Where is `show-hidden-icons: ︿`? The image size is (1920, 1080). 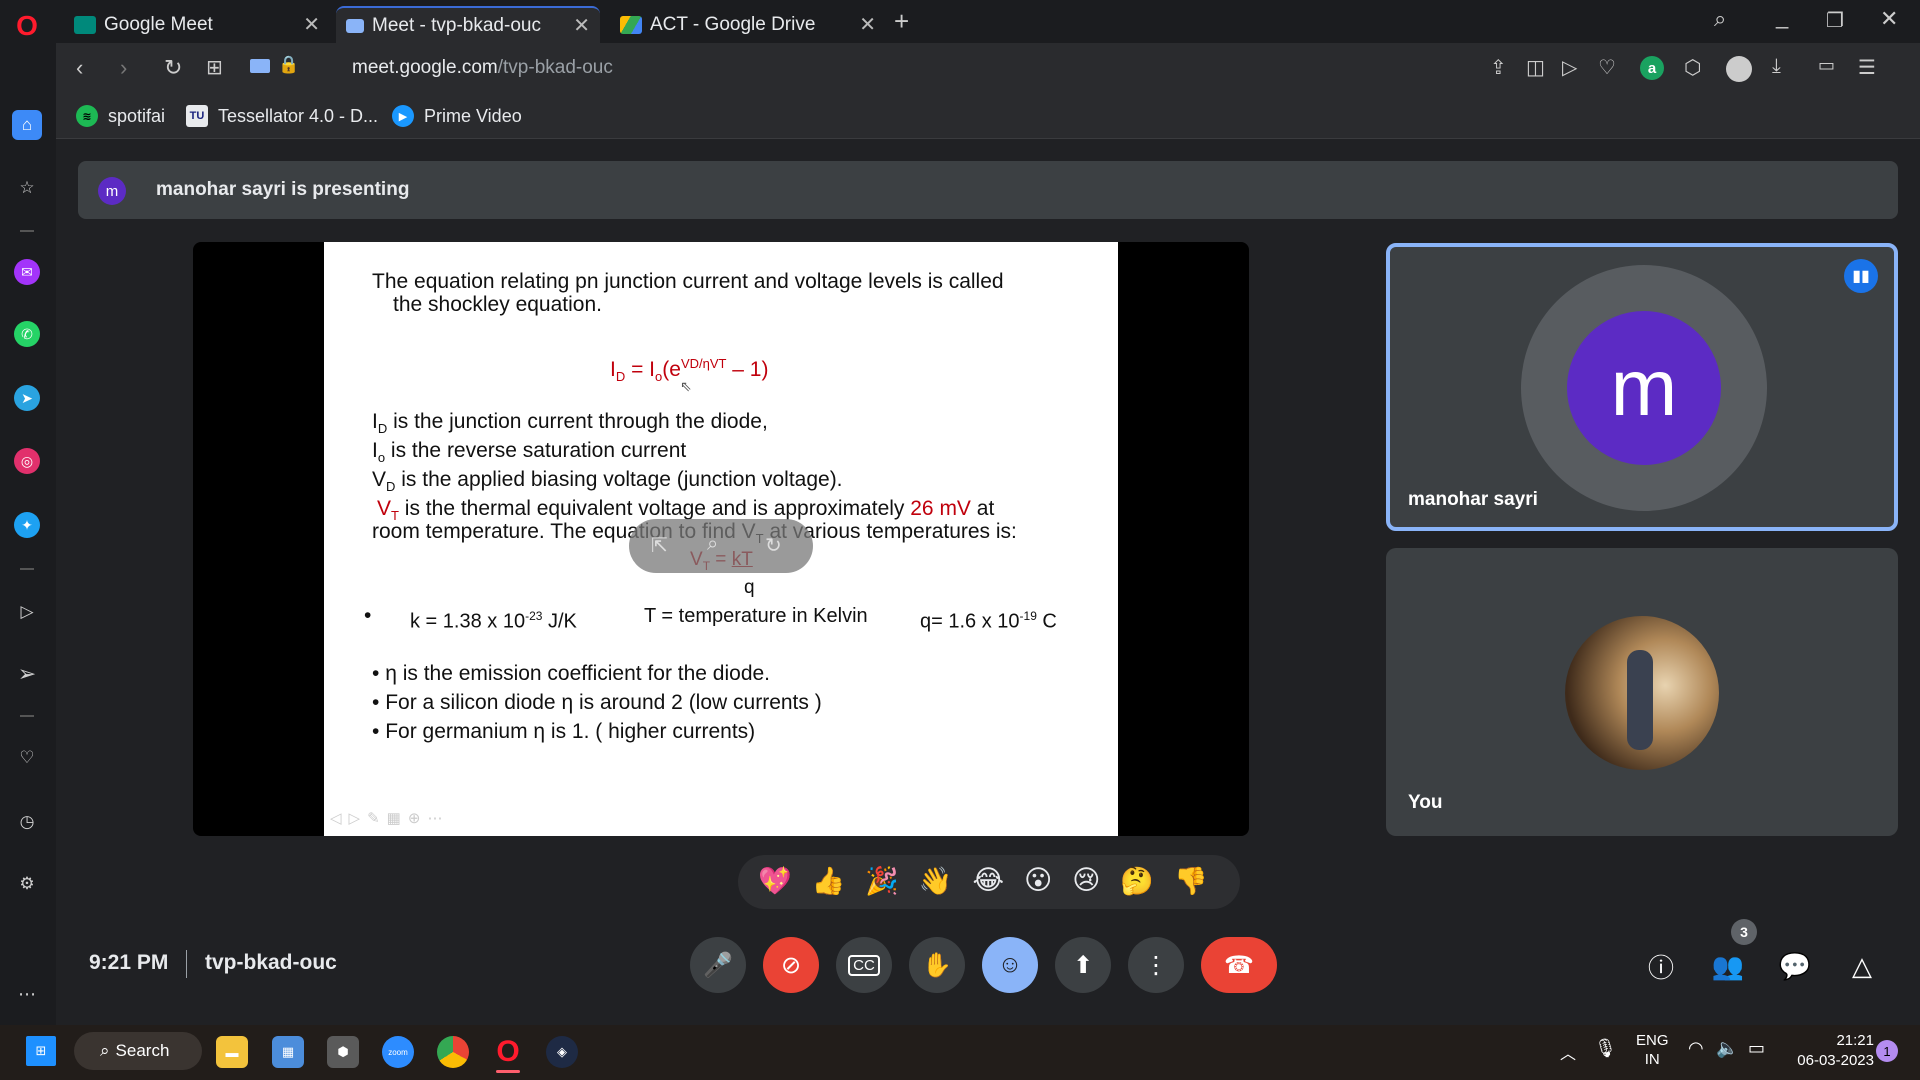
show-hidden-icons: ︿ is located at coordinates (1568, 1052).